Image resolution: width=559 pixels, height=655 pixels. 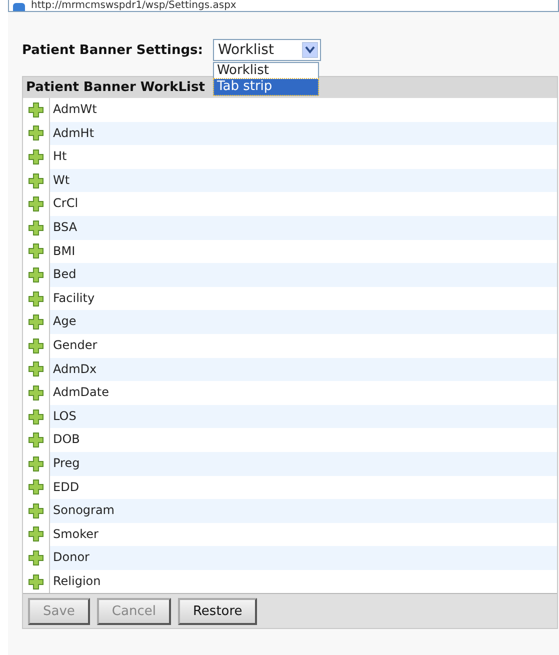 What do you see at coordinates (218, 611) in the screenshot?
I see `action-button: Restore` at bounding box center [218, 611].